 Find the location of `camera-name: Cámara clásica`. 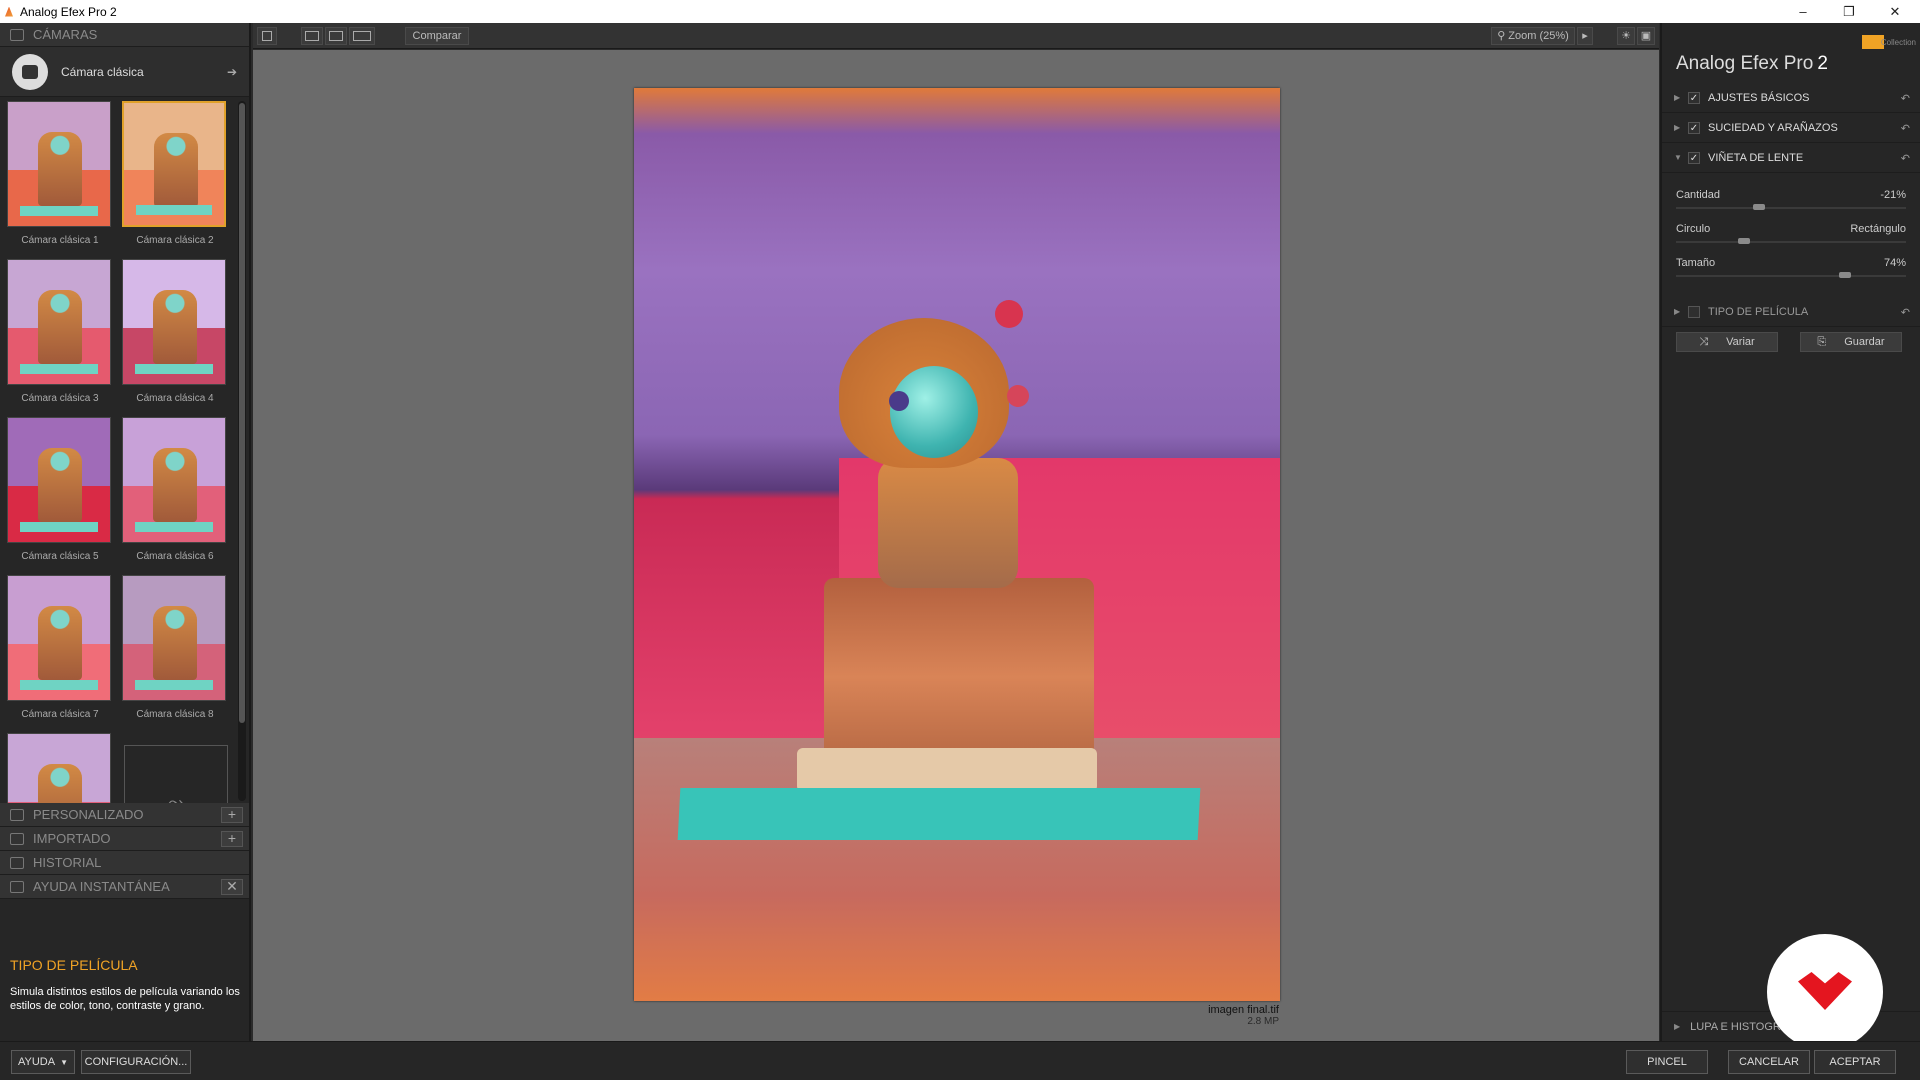

camera-name: Cámara clásica is located at coordinates (102, 71).